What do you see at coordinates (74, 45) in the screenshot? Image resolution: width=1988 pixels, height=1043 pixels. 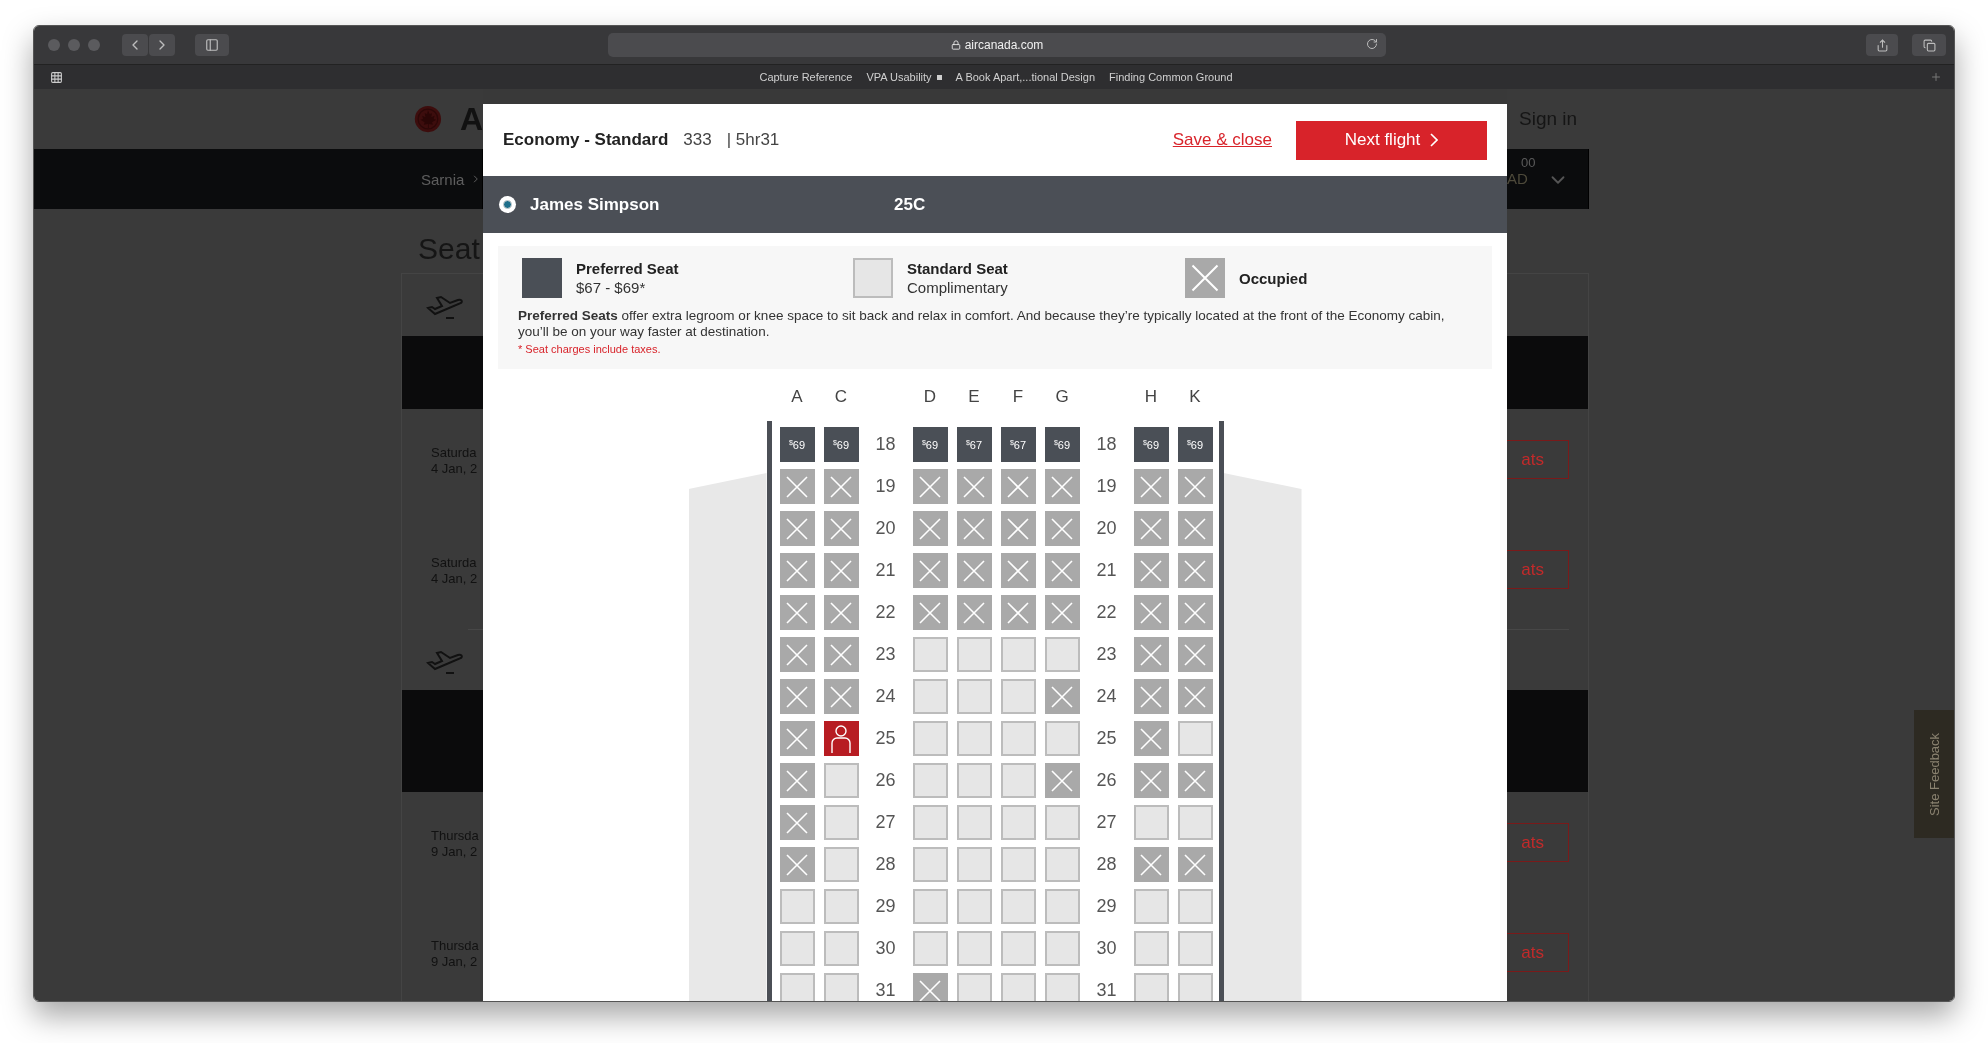 I see `minimize-window-icon` at bounding box center [74, 45].